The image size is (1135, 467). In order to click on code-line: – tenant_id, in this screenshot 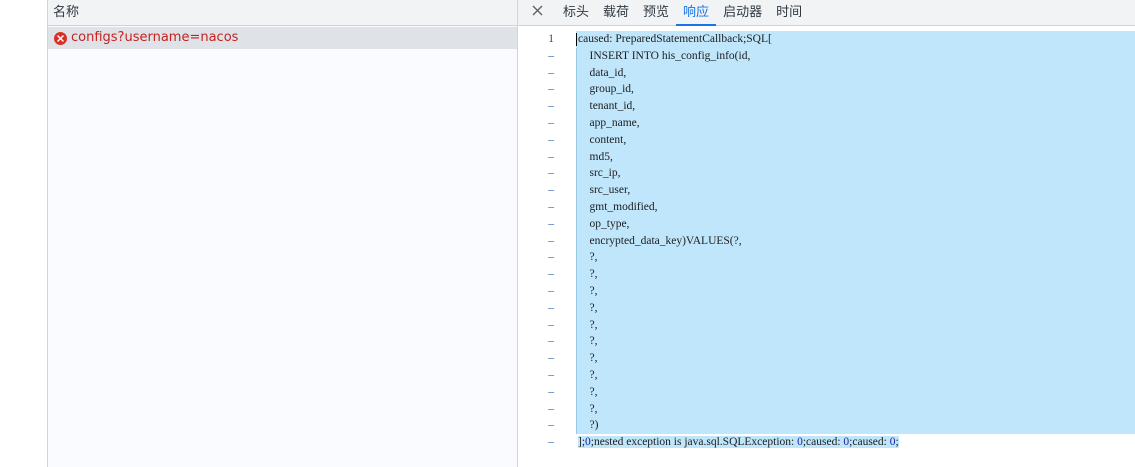, I will do `click(826, 106)`.